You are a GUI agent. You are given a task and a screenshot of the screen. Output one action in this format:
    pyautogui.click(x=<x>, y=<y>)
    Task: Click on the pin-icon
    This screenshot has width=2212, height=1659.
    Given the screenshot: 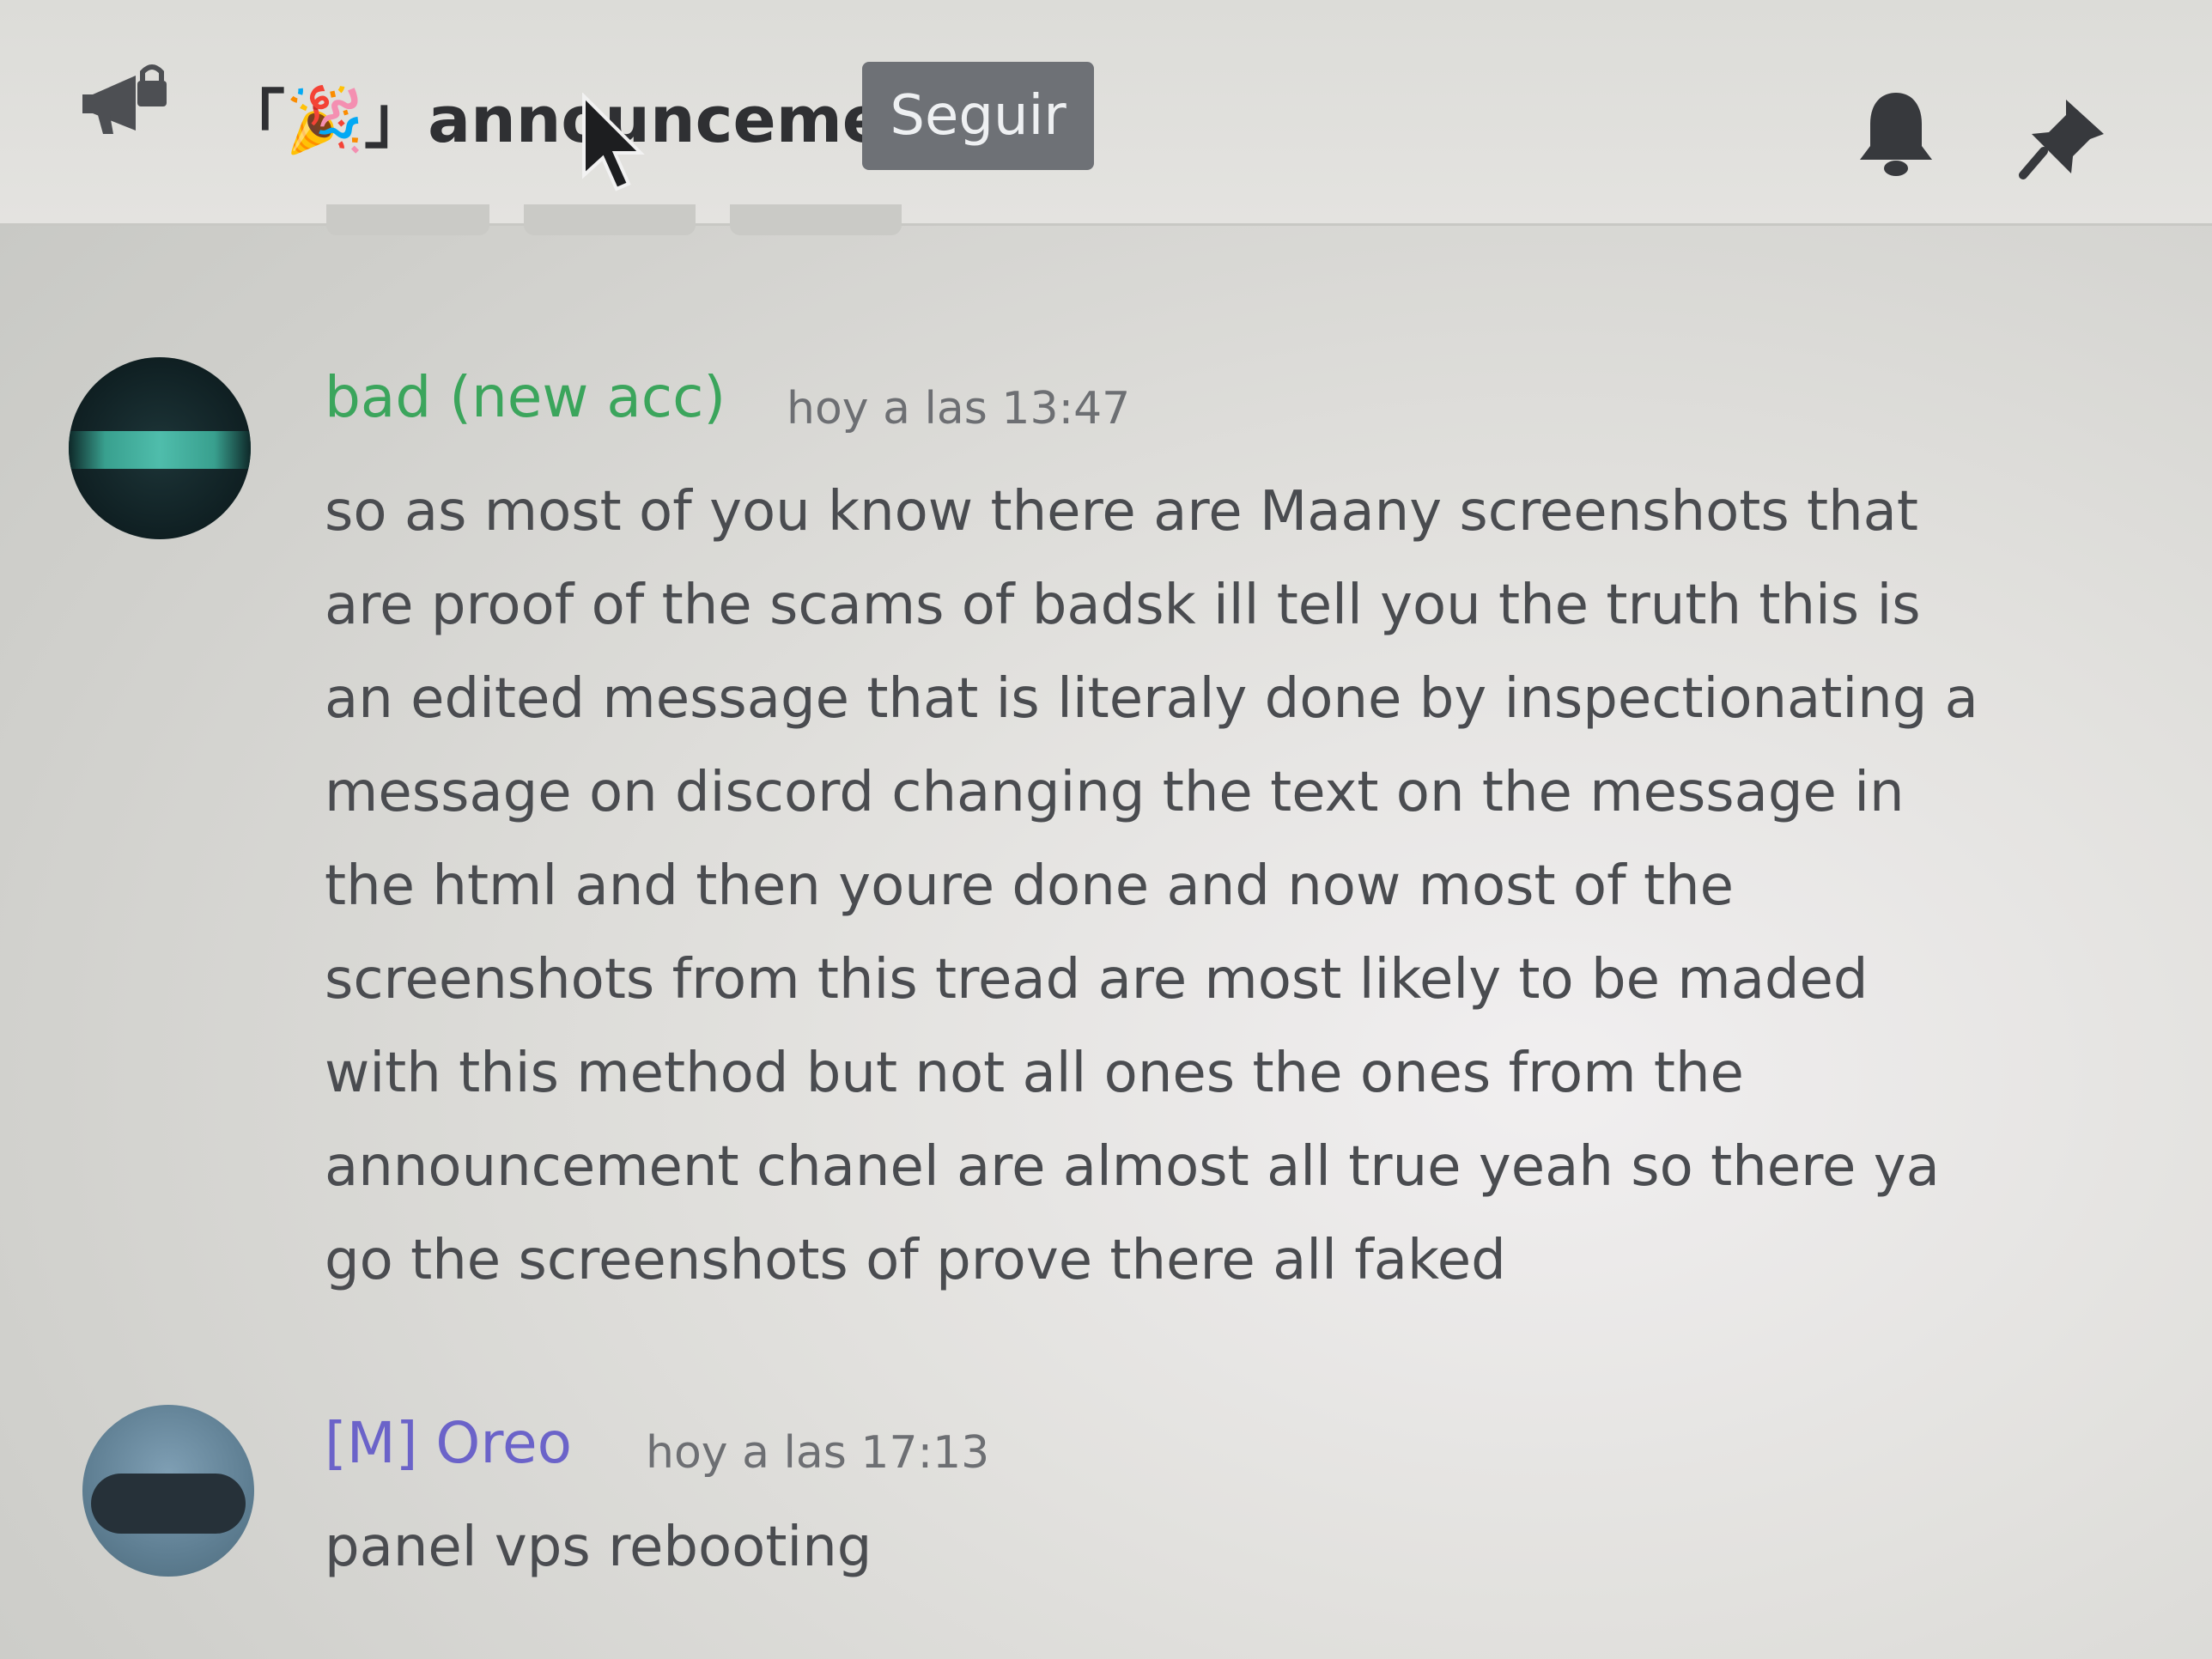 What is the action you would take?
    pyautogui.click(x=2065, y=137)
    